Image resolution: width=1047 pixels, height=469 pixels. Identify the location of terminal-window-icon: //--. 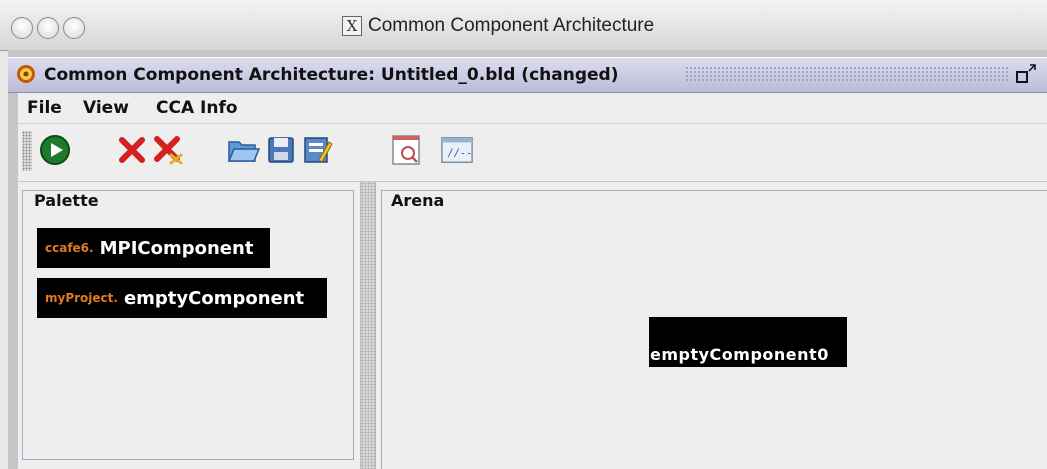
(457, 150).